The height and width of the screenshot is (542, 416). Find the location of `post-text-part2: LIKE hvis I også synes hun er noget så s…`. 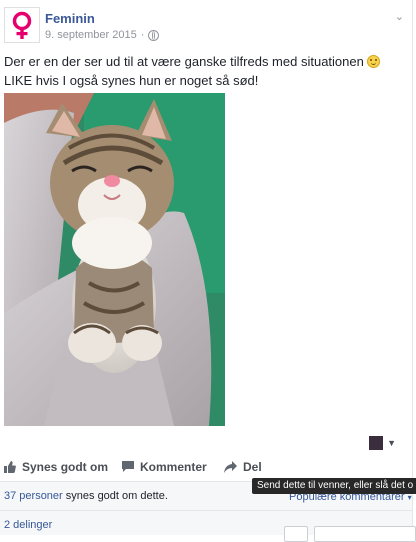

post-text-part2: LIKE hvis I også synes hun er noget så s… is located at coordinates (131, 80).